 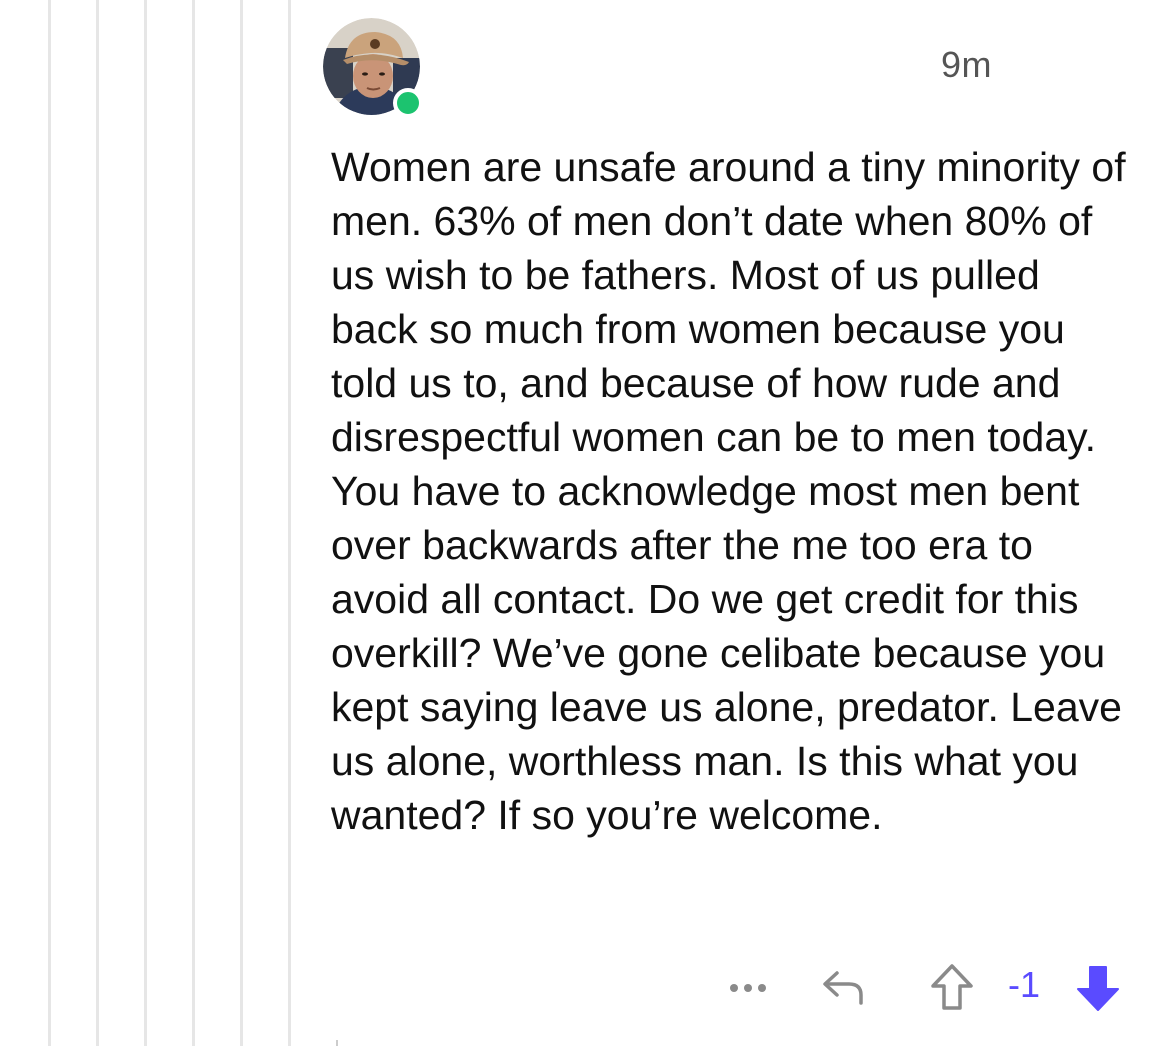 I want to click on downvote-filled-arrow-icon, so click(x=1098, y=988).